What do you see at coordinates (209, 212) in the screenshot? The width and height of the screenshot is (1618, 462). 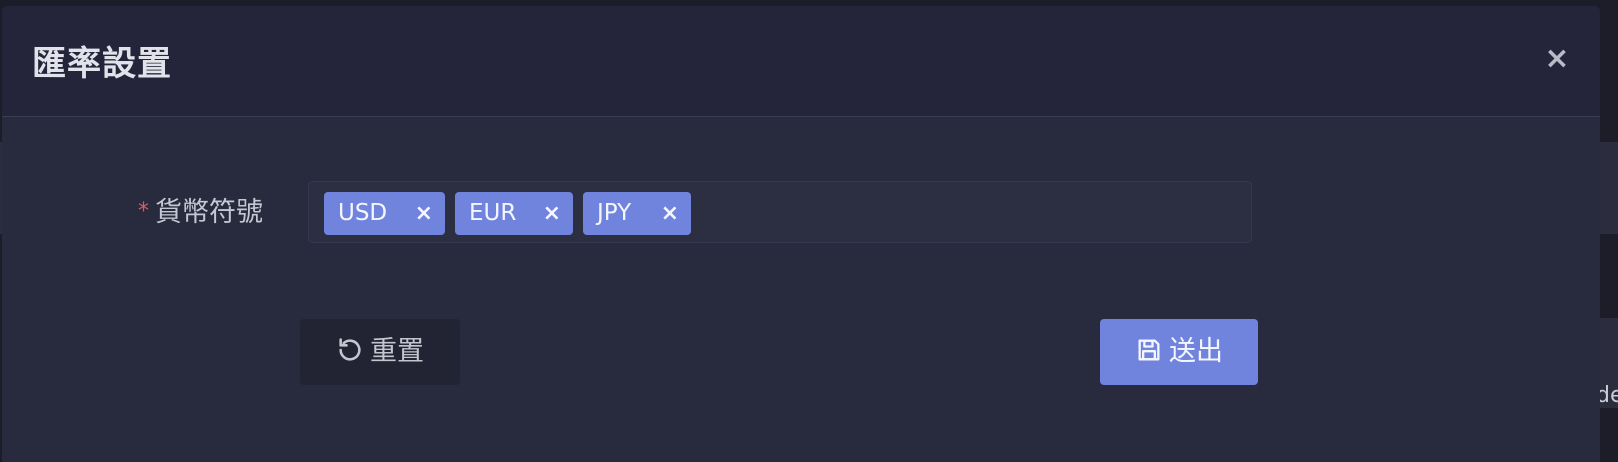 I see `currency-label-text: 貨幣符號` at bounding box center [209, 212].